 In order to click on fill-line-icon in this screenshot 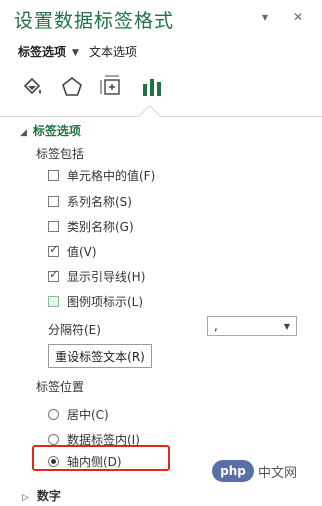, I will do `click(32, 87)`.